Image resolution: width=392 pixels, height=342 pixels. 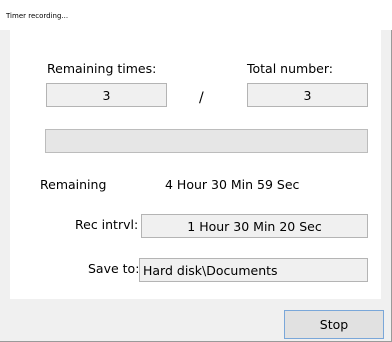 I want to click on rec-interval-value: 1 Hour 30 Min 20 Sec, so click(x=254, y=226).